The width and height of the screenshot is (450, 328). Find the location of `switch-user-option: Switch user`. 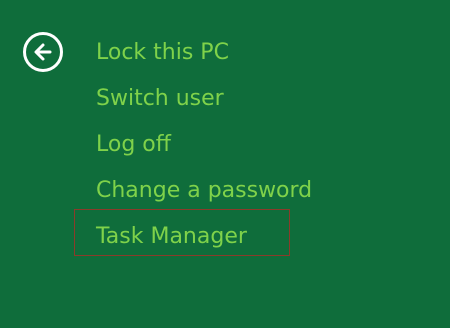

switch-user-option: Switch user is located at coordinates (204, 99).